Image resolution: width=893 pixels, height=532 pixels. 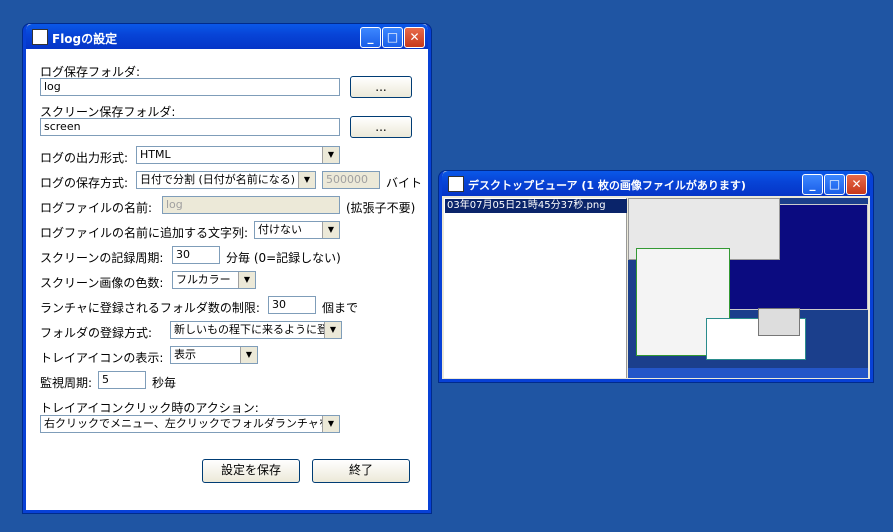 What do you see at coordinates (185, 354) in the screenshot?
I see `tray-icon-value: 表示` at bounding box center [185, 354].